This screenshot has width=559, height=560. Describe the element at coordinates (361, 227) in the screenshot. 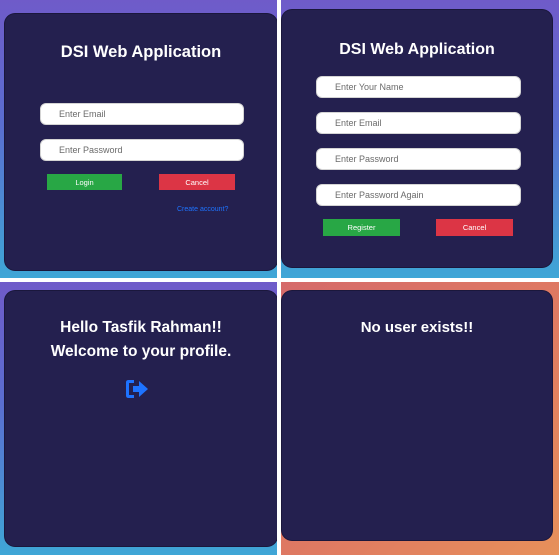

I see `register-button: Register` at that location.